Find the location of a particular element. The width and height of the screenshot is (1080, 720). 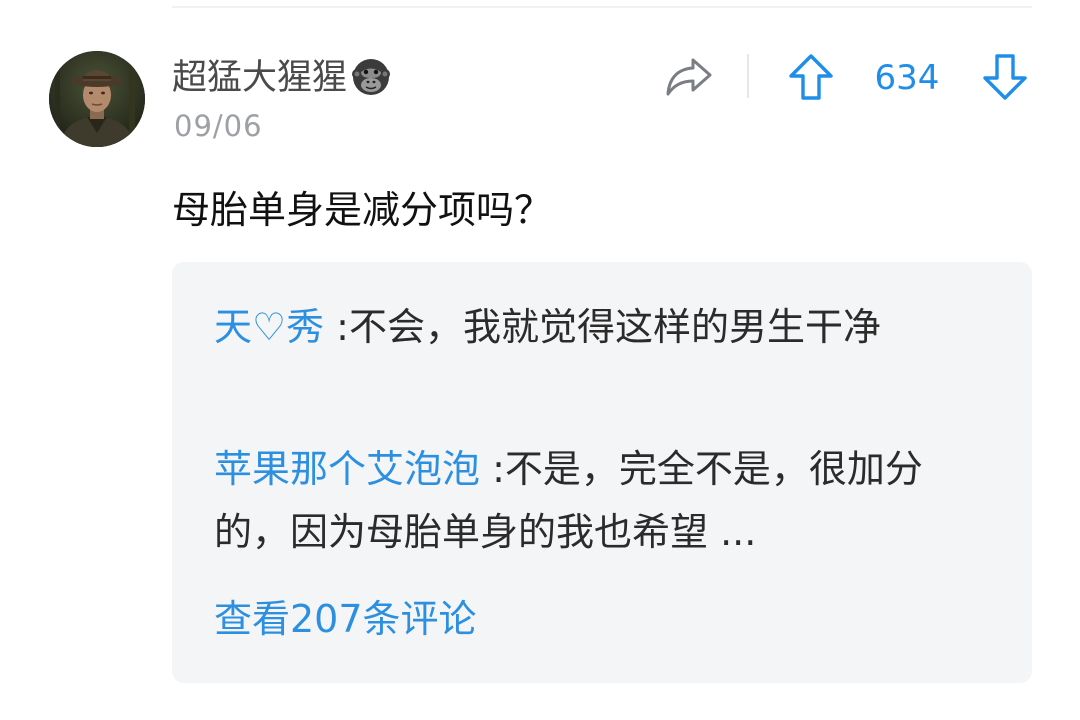

share-button is located at coordinates (689, 76).